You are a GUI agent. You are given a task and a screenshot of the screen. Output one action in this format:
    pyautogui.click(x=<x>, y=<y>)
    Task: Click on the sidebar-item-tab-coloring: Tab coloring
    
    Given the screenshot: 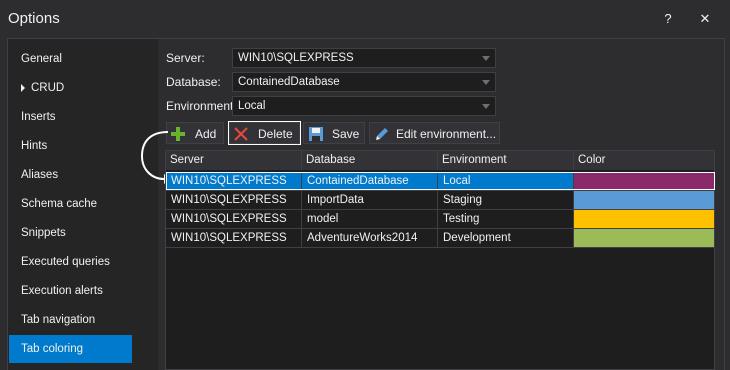 What is the action you would take?
    pyautogui.click(x=70, y=349)
    